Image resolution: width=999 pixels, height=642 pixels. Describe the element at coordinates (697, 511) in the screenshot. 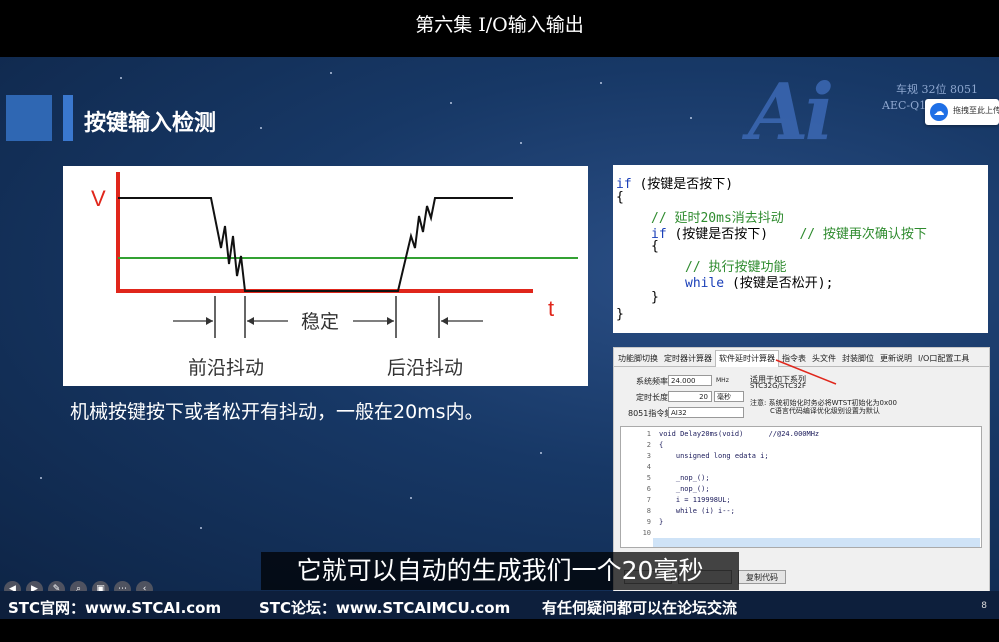

I see `code-text: while (i) i--;` at that location.